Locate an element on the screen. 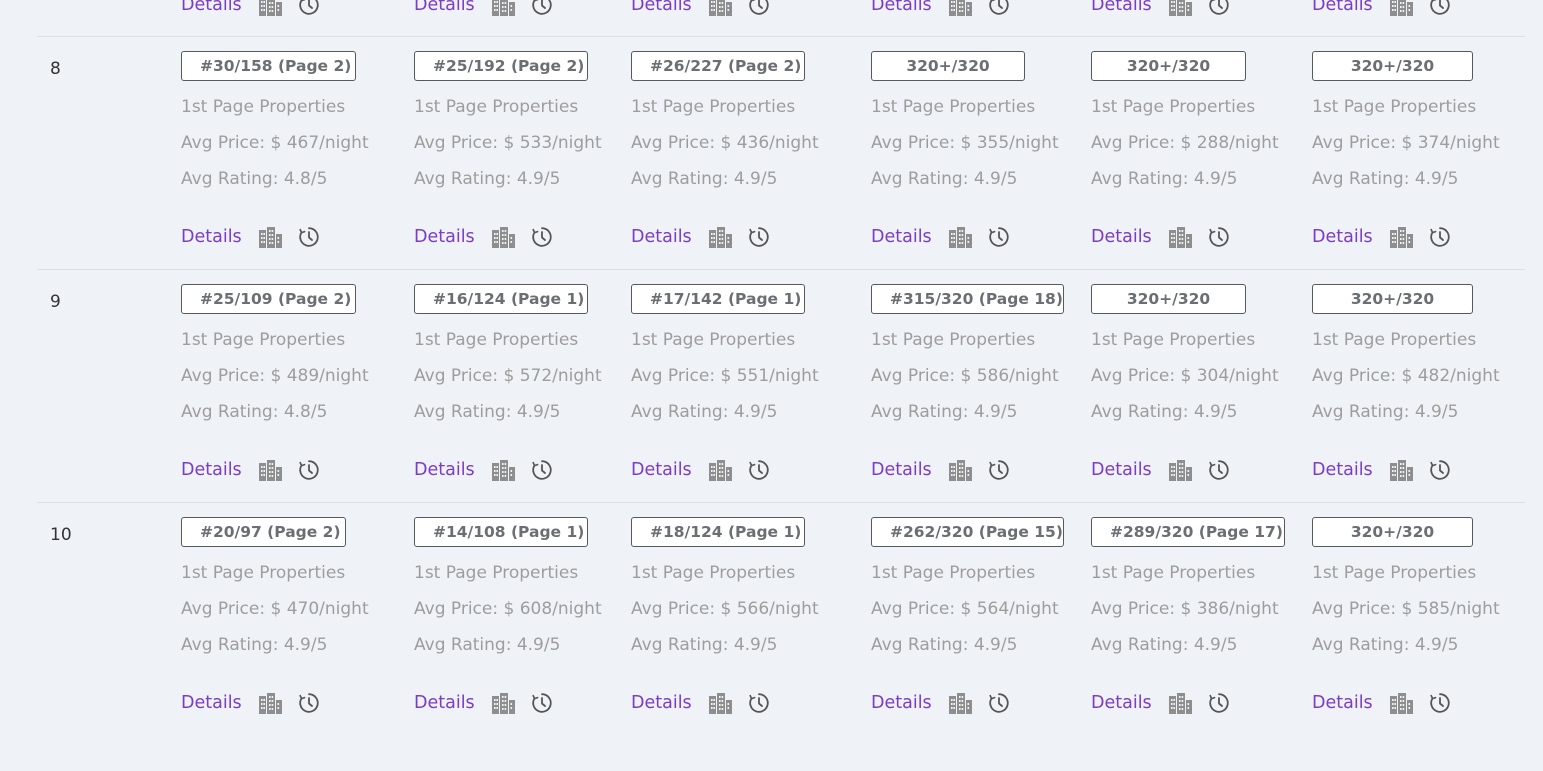 This screenshot has width=1543, height=771. rank-position-badge: #17/142 (Page 1) is located at coordinates (718, 299).